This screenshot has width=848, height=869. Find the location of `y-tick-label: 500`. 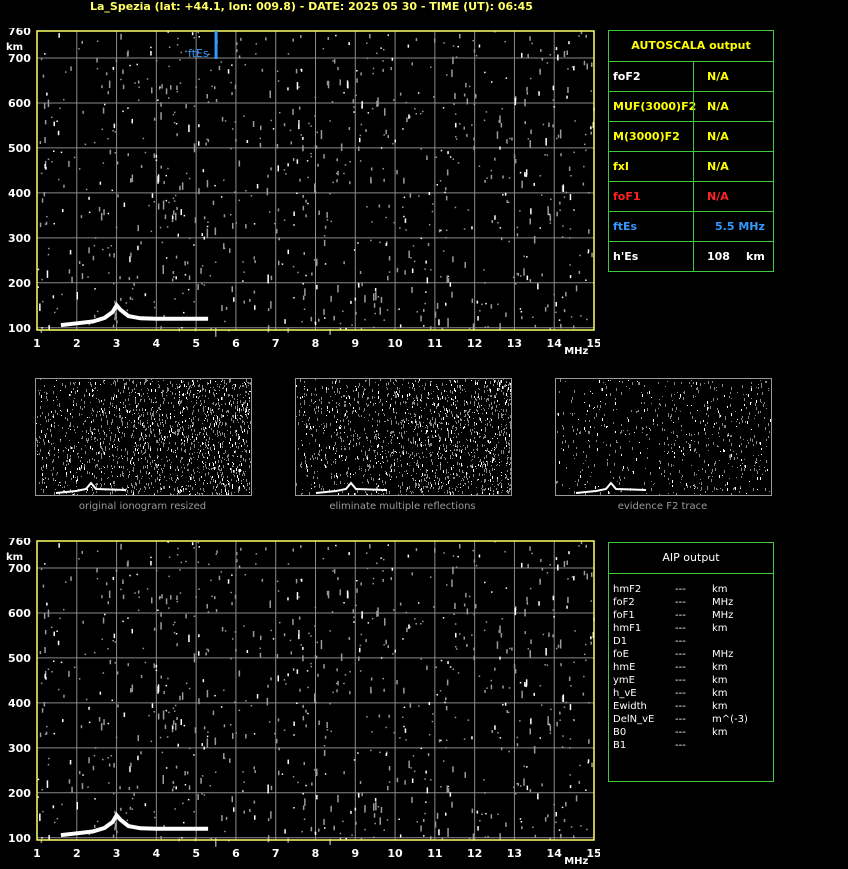

y-tick-label: 500 is located at coordinates (19, 148).